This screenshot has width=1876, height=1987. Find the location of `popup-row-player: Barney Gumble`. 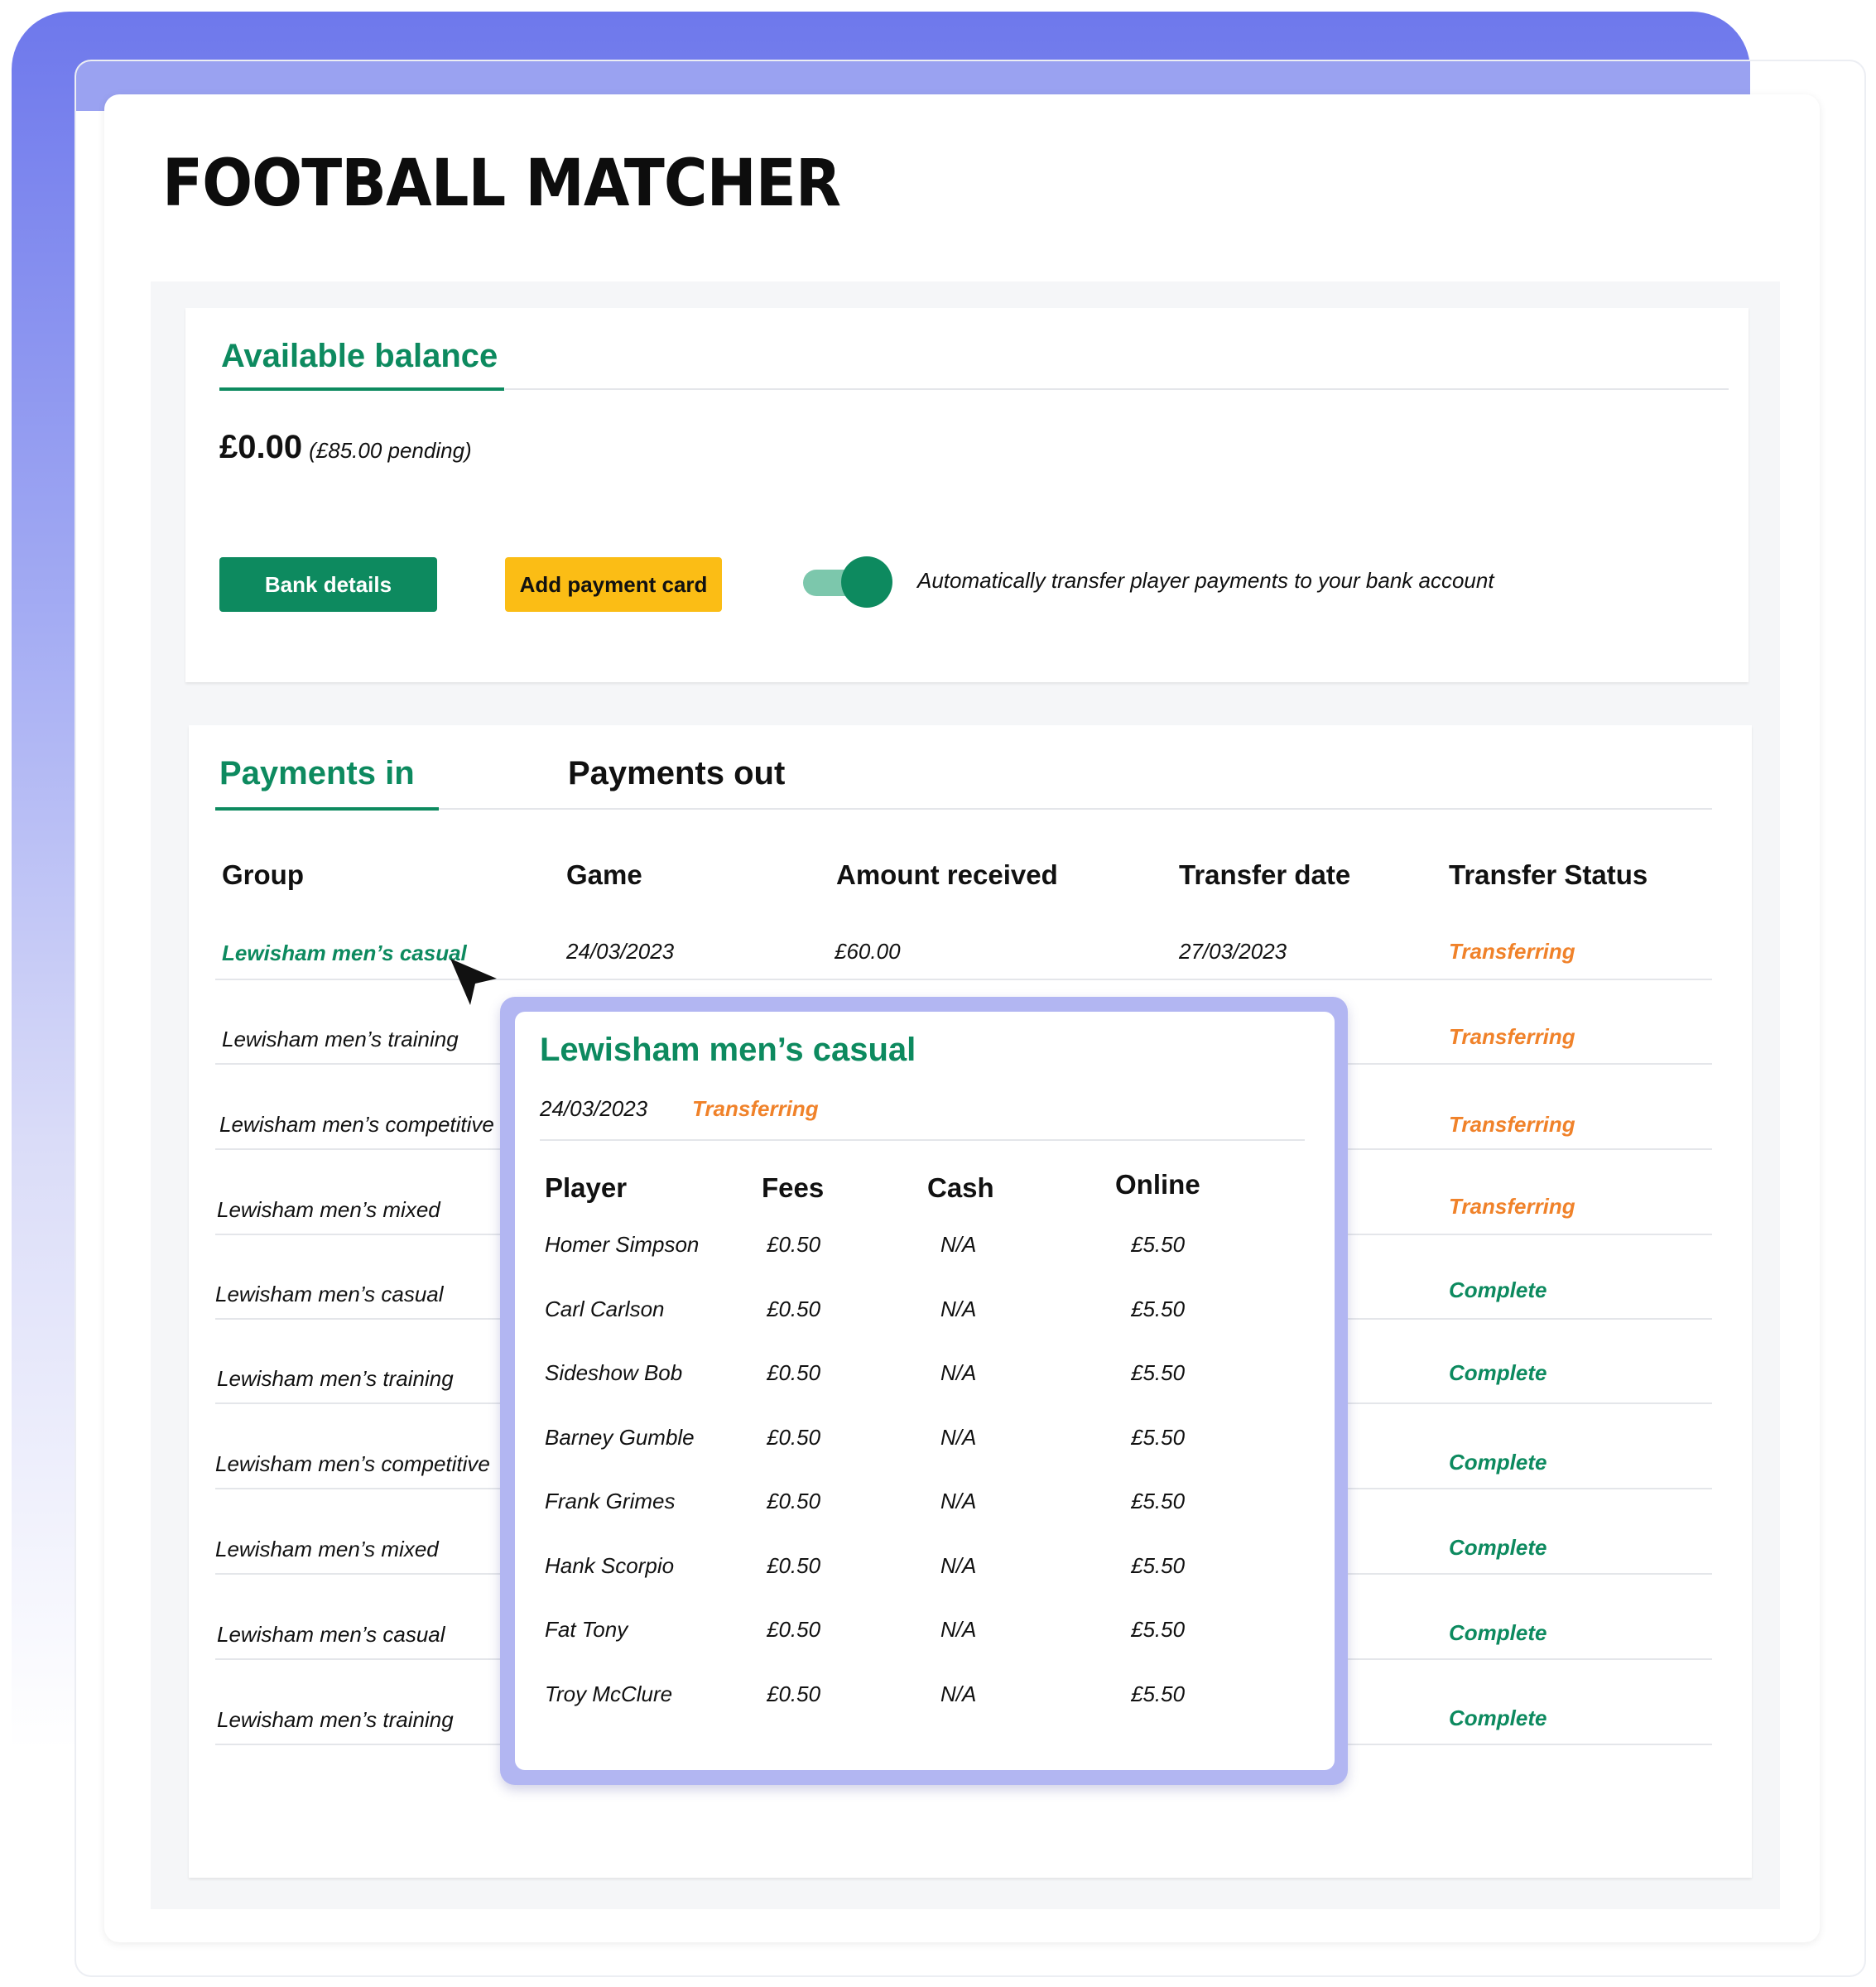

popup-row-player: Barney Gumble is located at coordinates (620, 1437).